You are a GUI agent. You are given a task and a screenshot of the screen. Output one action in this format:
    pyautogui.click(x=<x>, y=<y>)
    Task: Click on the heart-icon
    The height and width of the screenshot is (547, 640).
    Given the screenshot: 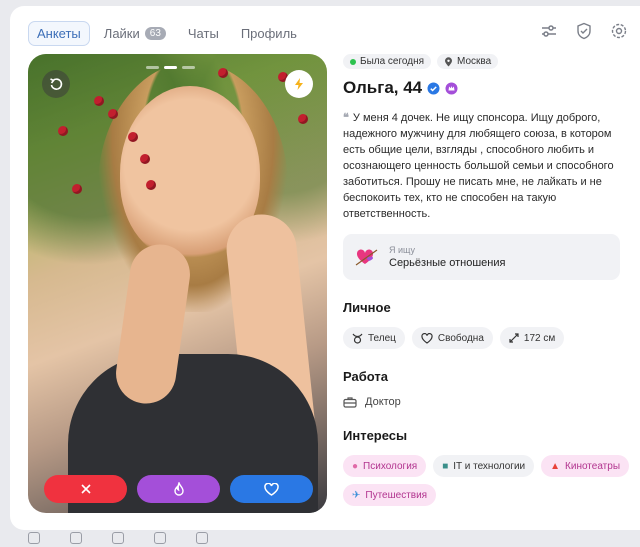 What is the action you would take?
    pyautogui.click(x=271, y=489)
    